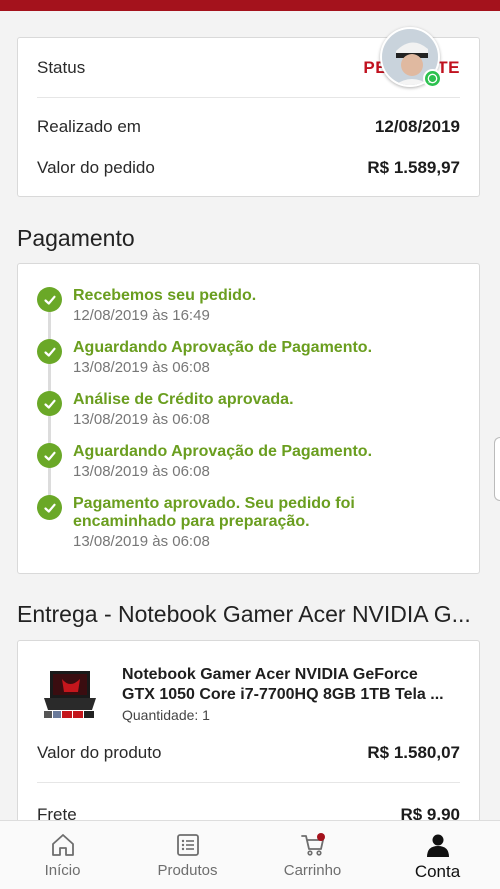 This screenshot has width=500, height=889. I want to click on nav-inicio: Início, so click(62, 855).